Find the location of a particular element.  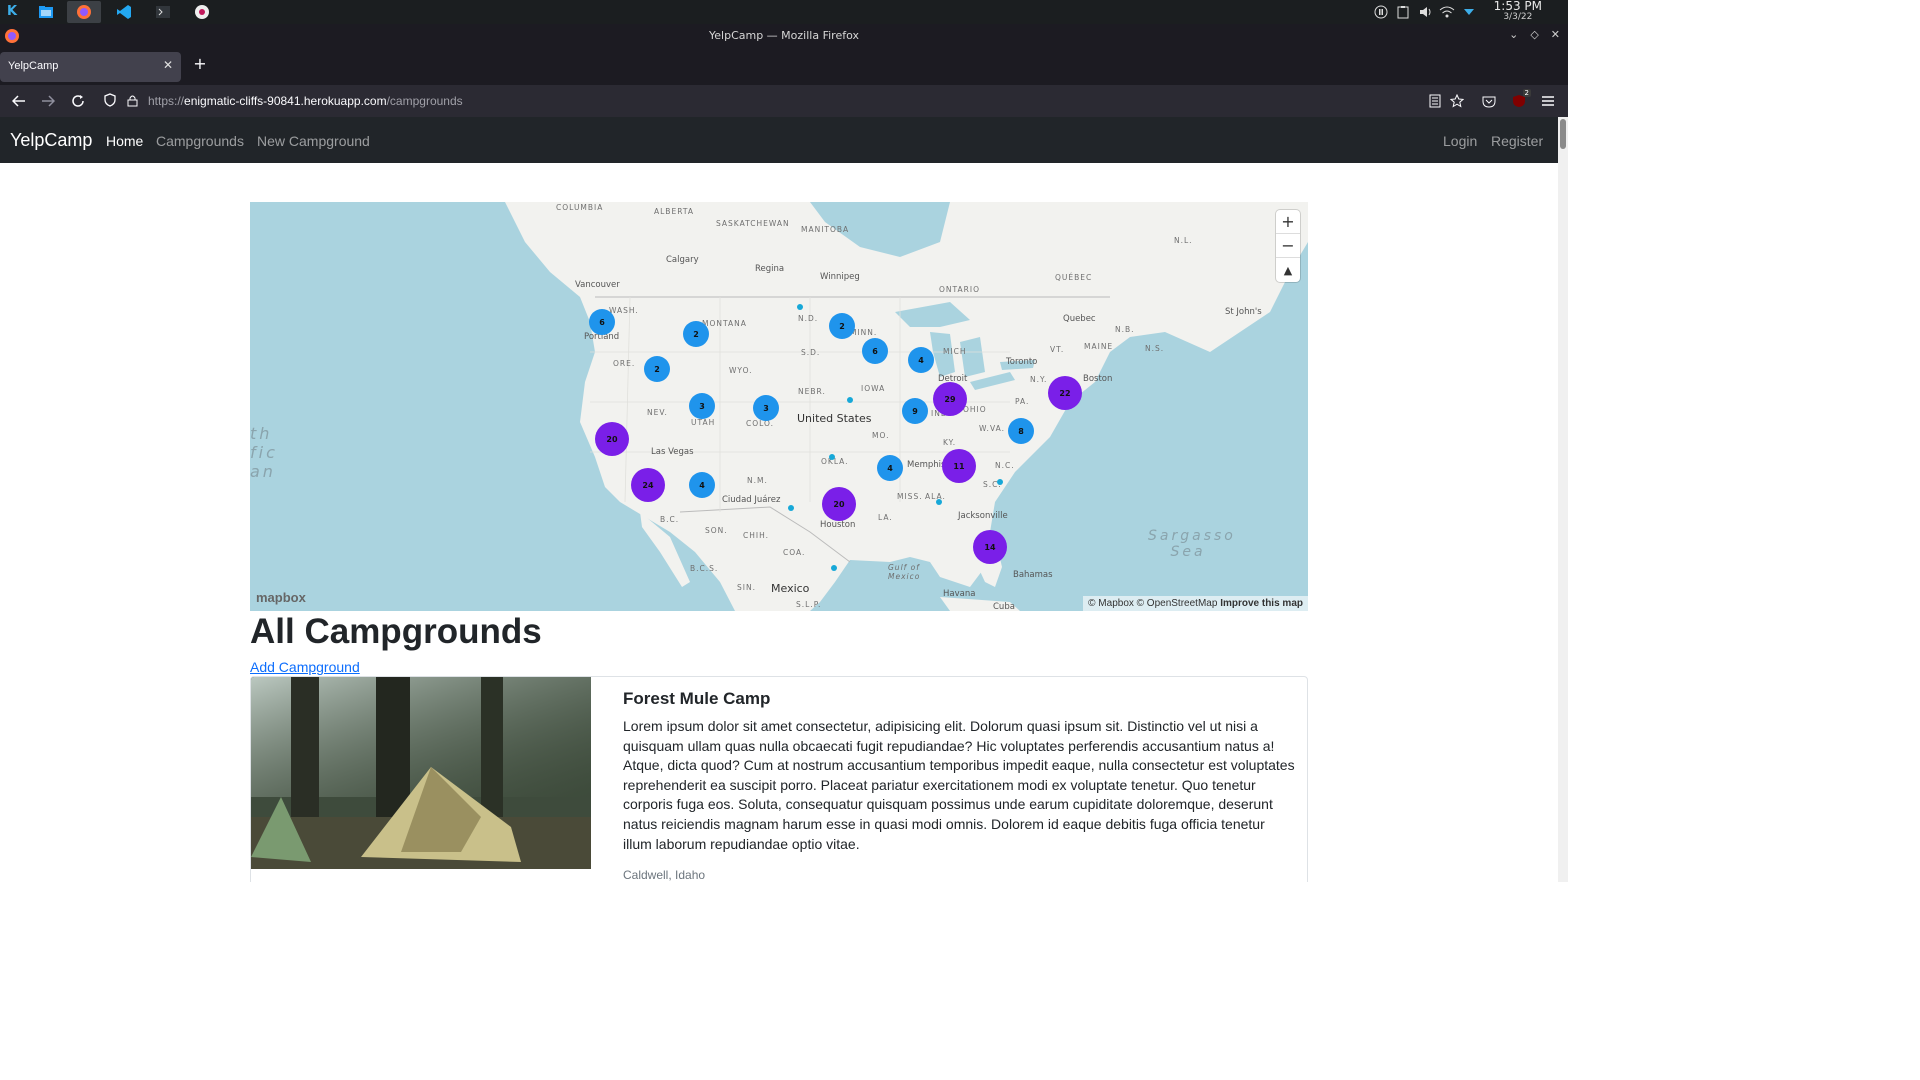

map-cluster: 9 is located at coordinates (915, 411).